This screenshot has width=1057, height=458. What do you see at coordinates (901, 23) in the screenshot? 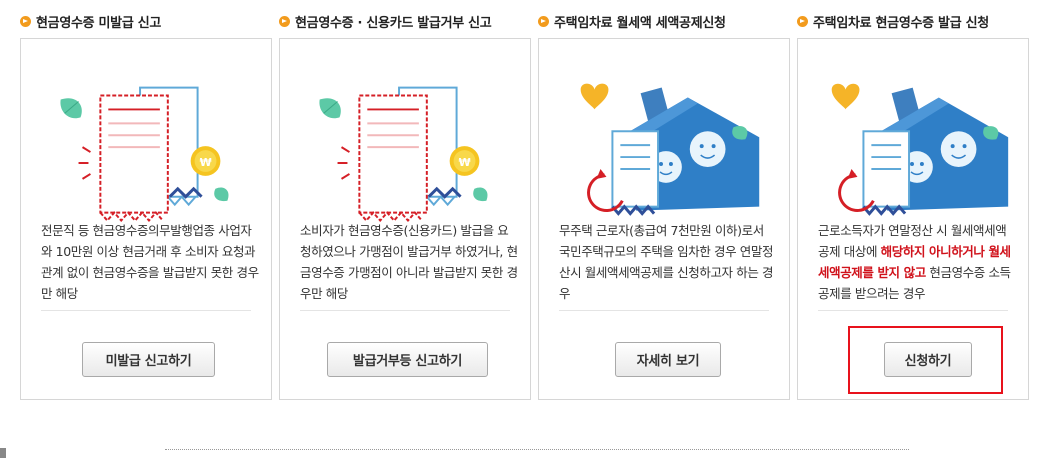
I see `section-title-text: 주택임차료 현금영수증 발급 신청` at bounding box center [901, 23].